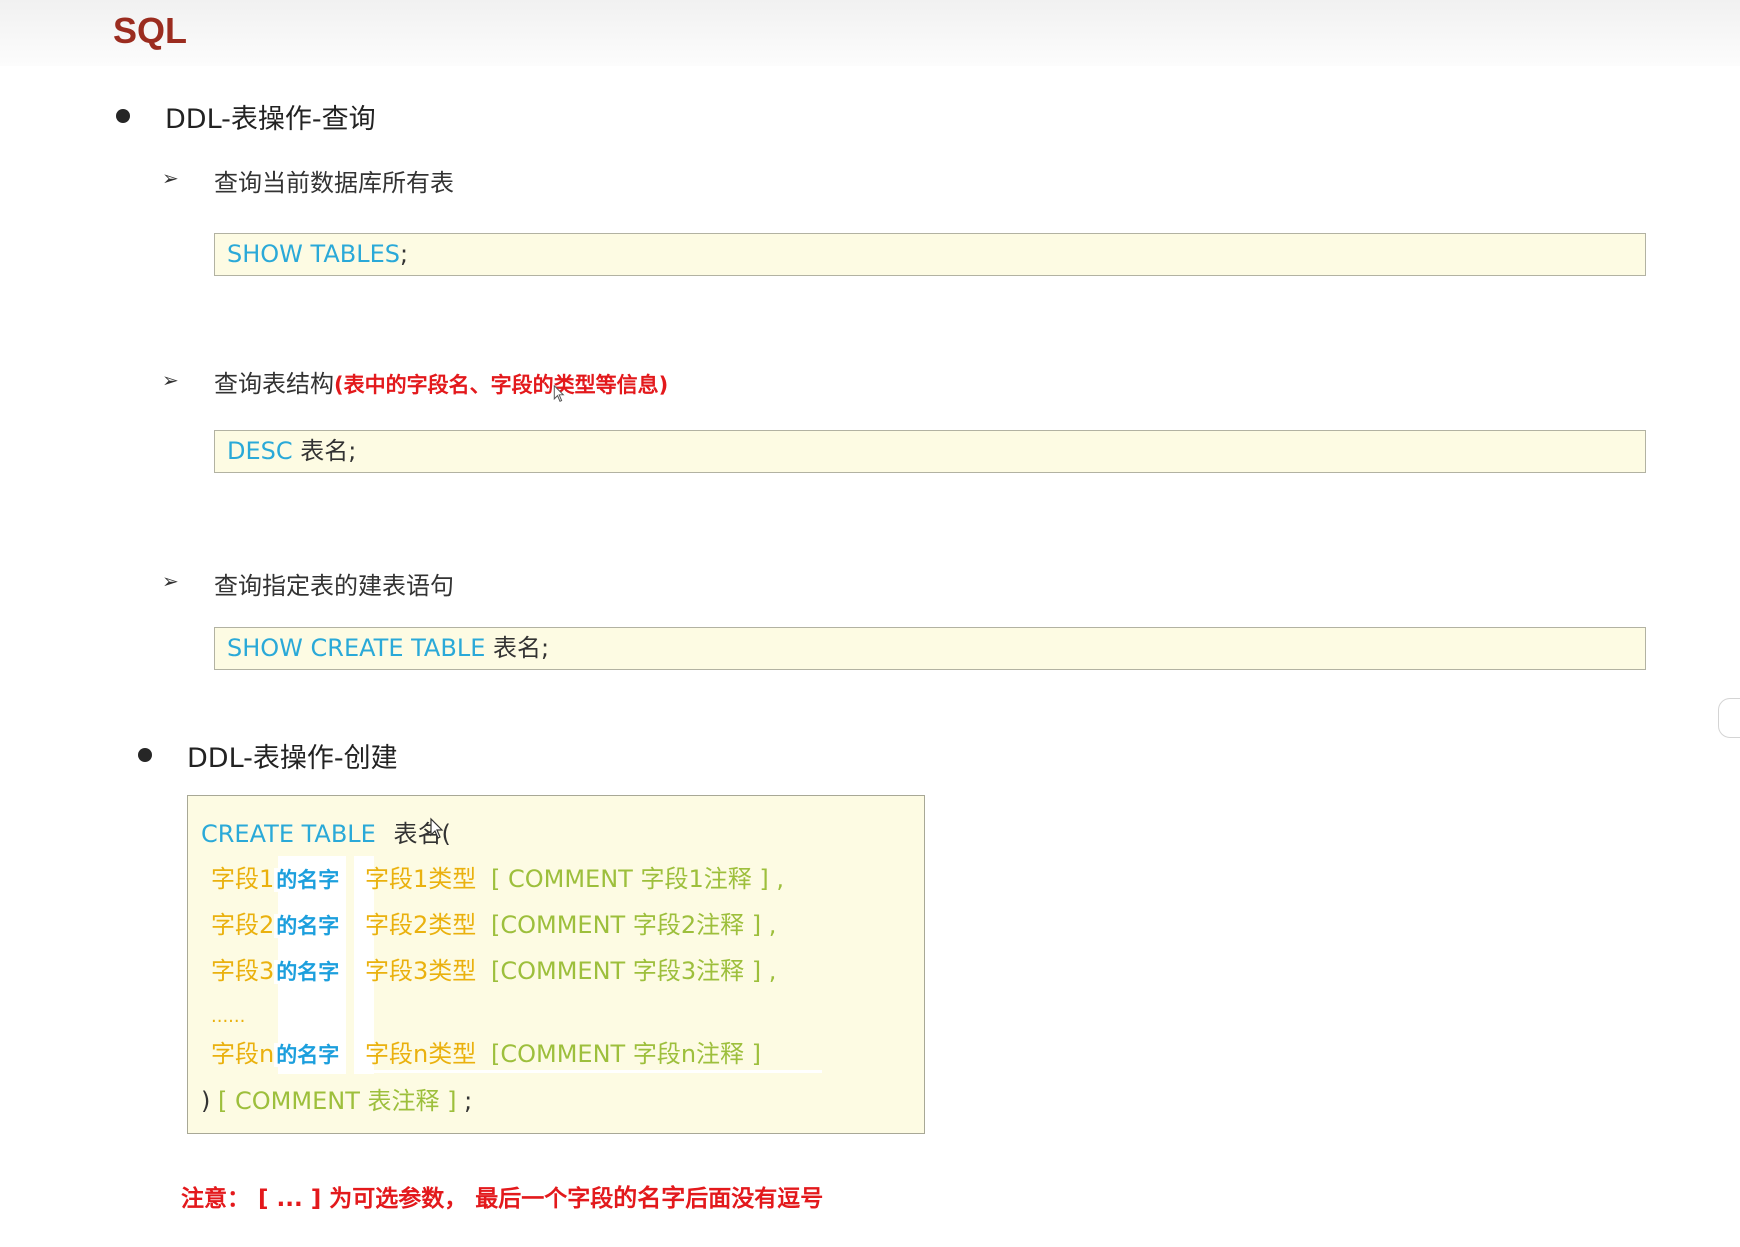 The height and width of the screenshot is (1247, 1740). What do you see at coordinates (421, 925) in the screenshot?
I see `field-type: 字段2类型` at bounding box center [421, 925].